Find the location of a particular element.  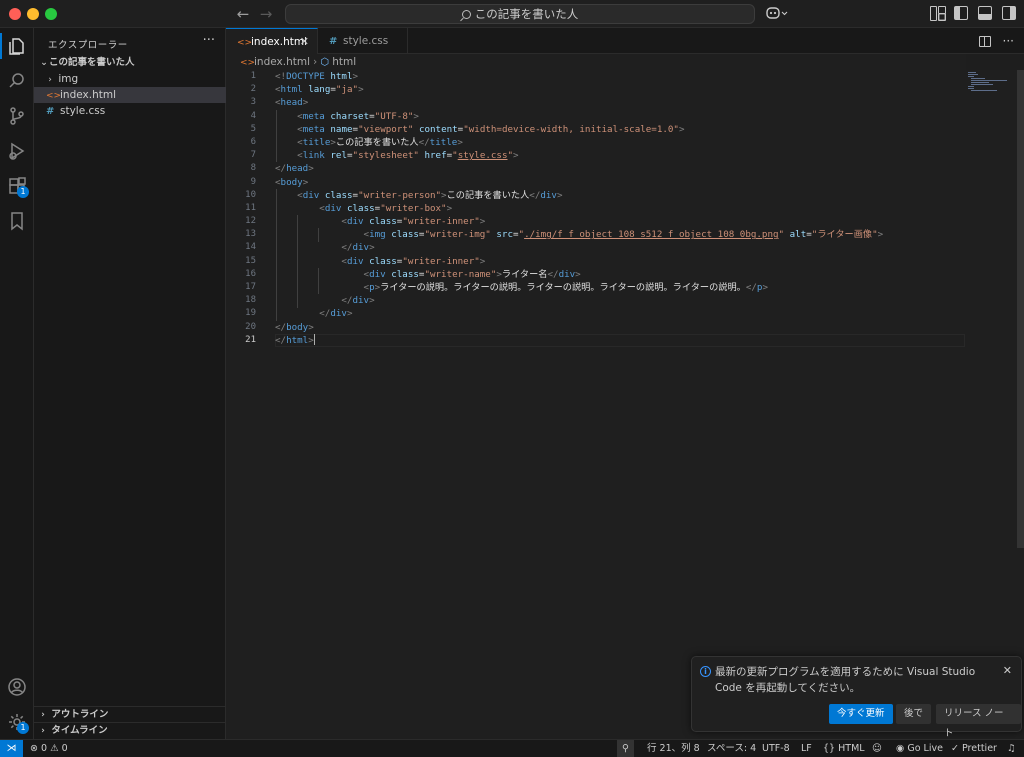

minimap is located at coordinates (991, 90).